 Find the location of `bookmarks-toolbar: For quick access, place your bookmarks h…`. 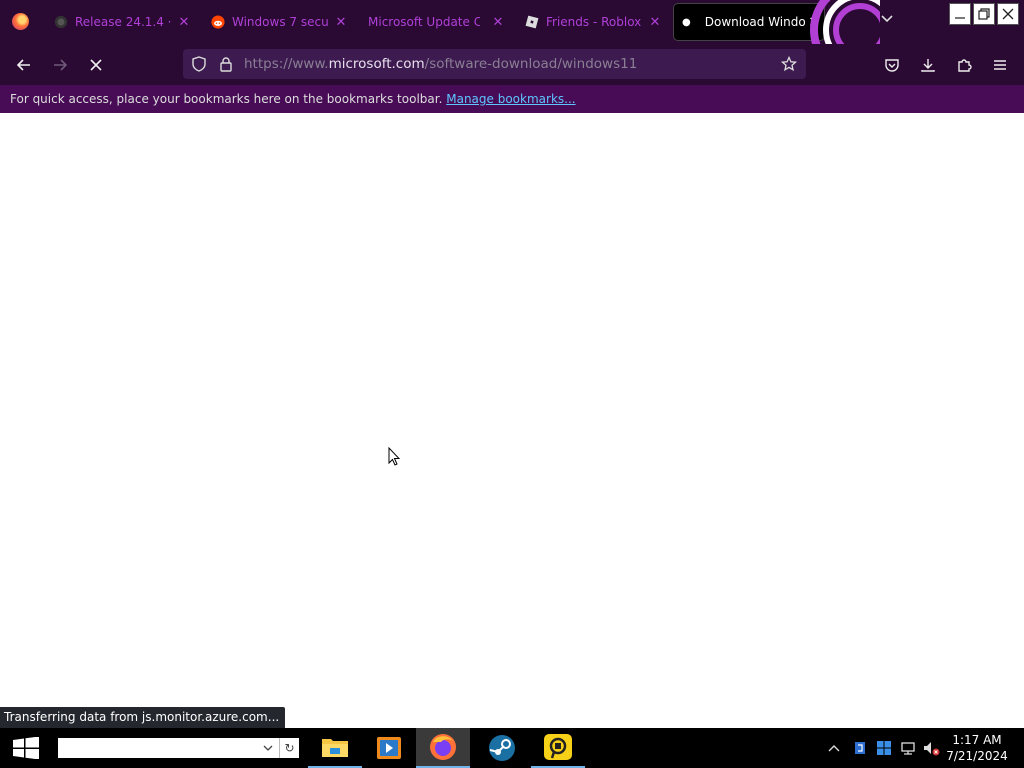

bookmarks-toolbar: For quick access, place your bookmarks h… is located at coordinates (512, 99).